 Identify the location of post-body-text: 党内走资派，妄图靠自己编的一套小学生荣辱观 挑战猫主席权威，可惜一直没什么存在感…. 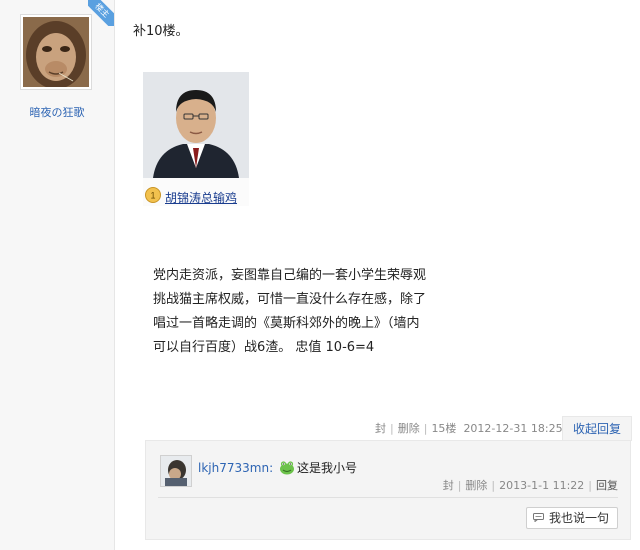
(298, 312).